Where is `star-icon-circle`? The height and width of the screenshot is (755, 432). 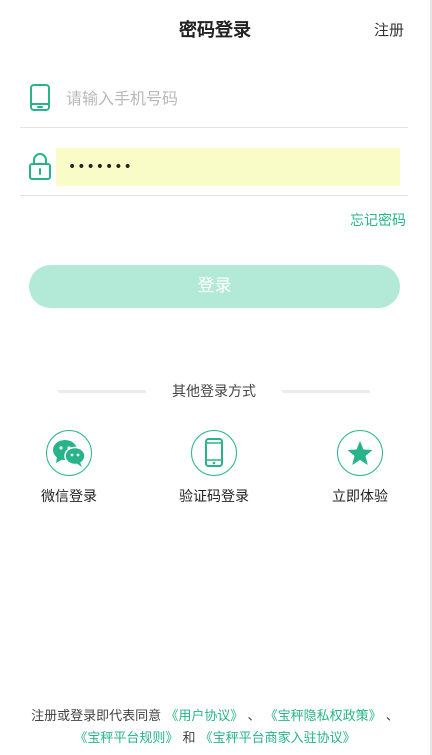 star-icon-circle is located at coordinates (360, 453).